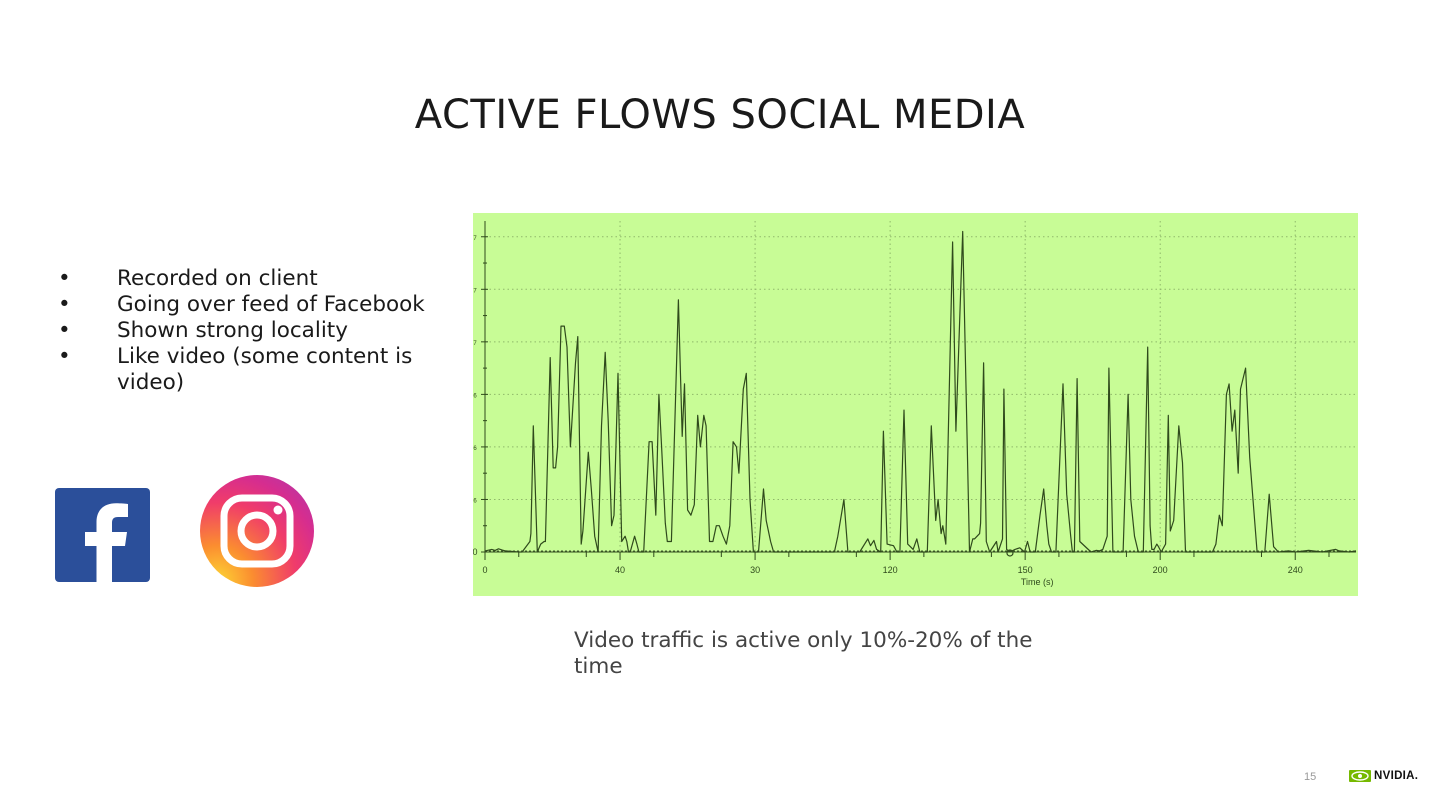 The width and height of the screenshot is (1440, 810). I want to click on x-tick-label: 40, so click(620, 570).